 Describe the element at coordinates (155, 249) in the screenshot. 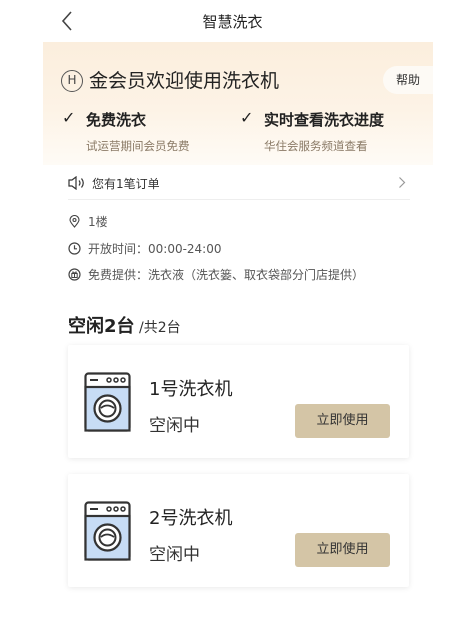

I see `hours-text: 开放时间：00:00-24:00` at that location.